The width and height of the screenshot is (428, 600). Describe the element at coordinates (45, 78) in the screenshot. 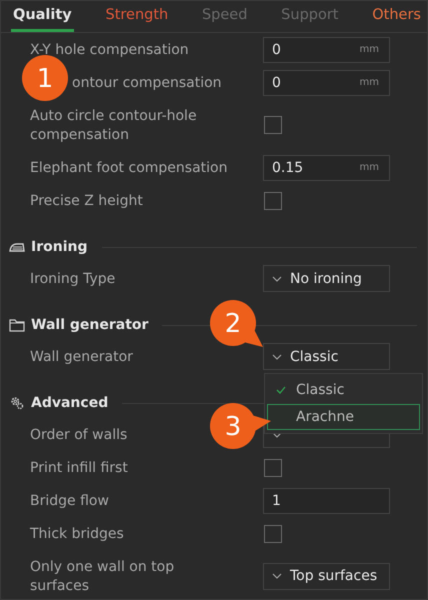

I see `callout-badge: 1` at that location.